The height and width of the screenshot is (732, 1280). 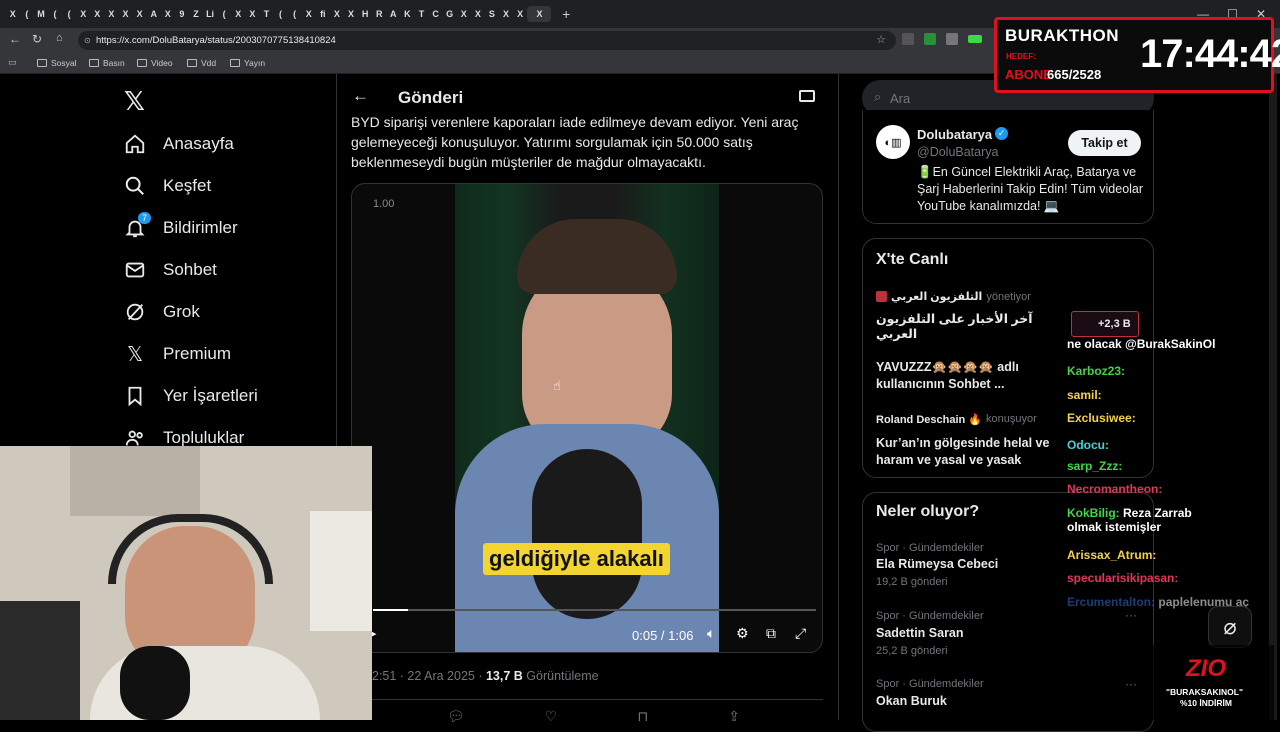 What do you see at coordinates (1205, 692) in the screenshot?
I see `sponsor-code: "BURAKSAKINOL"` at bounding box center [1205, 692].